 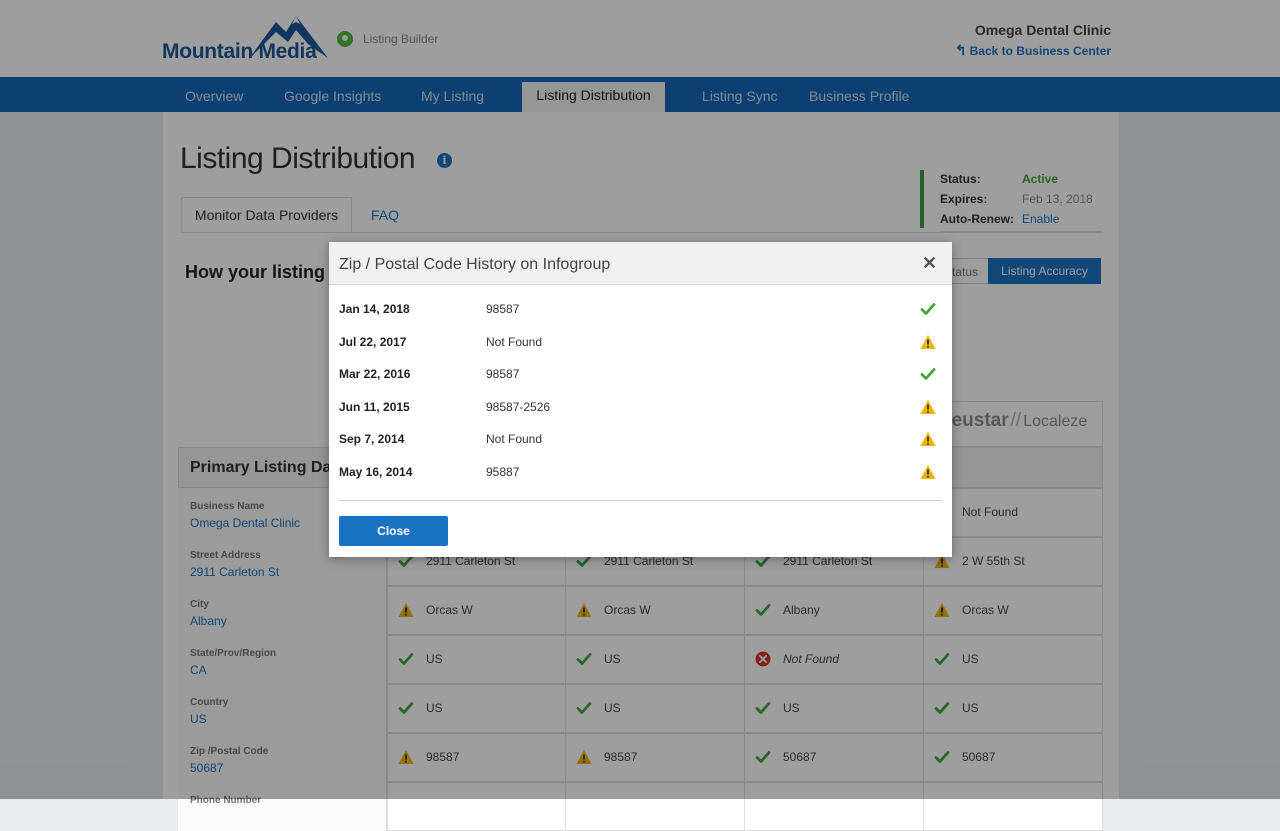 I want to click on history-date: Sep 7, 2014, so click(x=372, y=439).